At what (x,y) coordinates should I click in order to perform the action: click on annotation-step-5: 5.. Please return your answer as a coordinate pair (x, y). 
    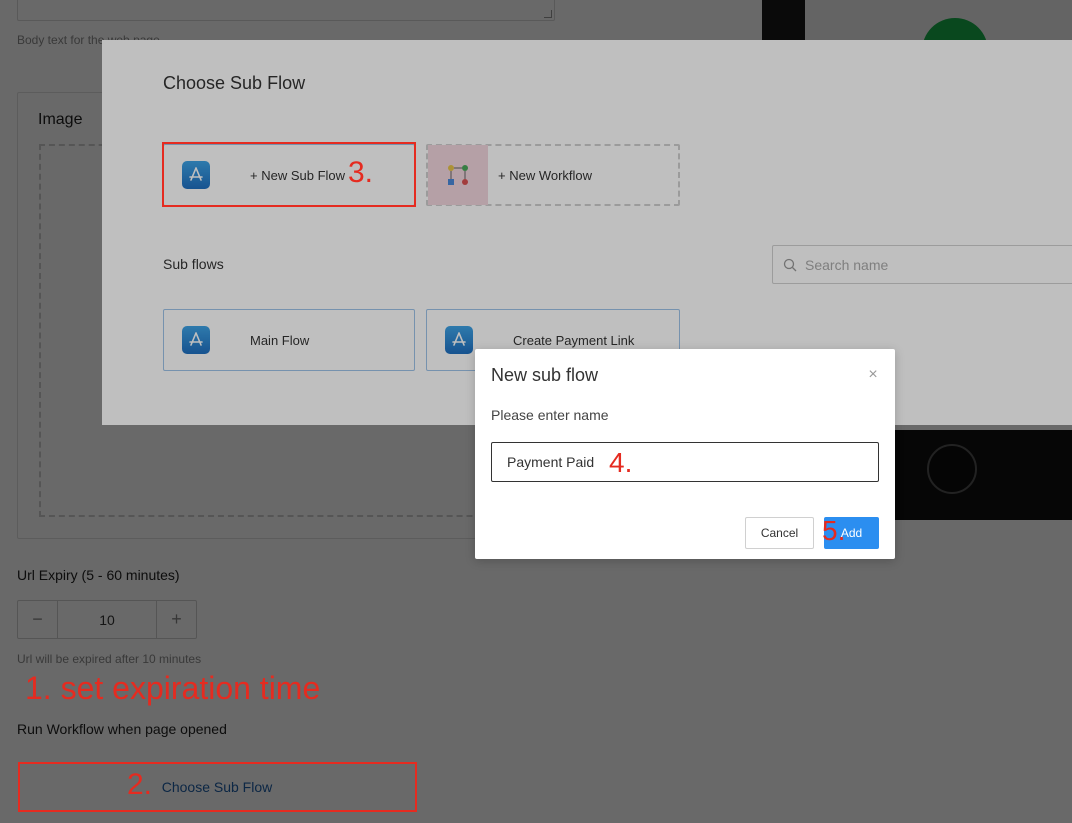
    Looking at the image, I should click on (834, 530).